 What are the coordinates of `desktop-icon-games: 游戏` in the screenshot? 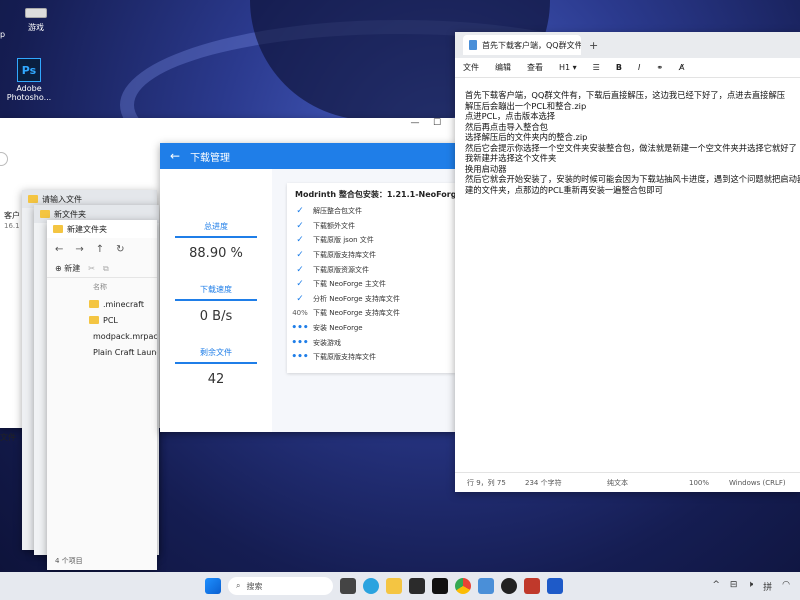 It's located at (36, 20).